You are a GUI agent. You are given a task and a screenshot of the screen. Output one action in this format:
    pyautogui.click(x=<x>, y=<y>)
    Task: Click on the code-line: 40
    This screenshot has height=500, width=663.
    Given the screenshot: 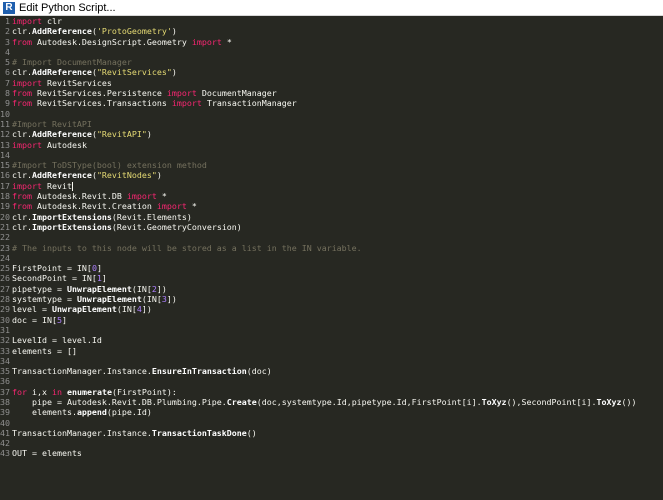 What is the action you would take?
    pyautogui.click(x=331, y=423)
    